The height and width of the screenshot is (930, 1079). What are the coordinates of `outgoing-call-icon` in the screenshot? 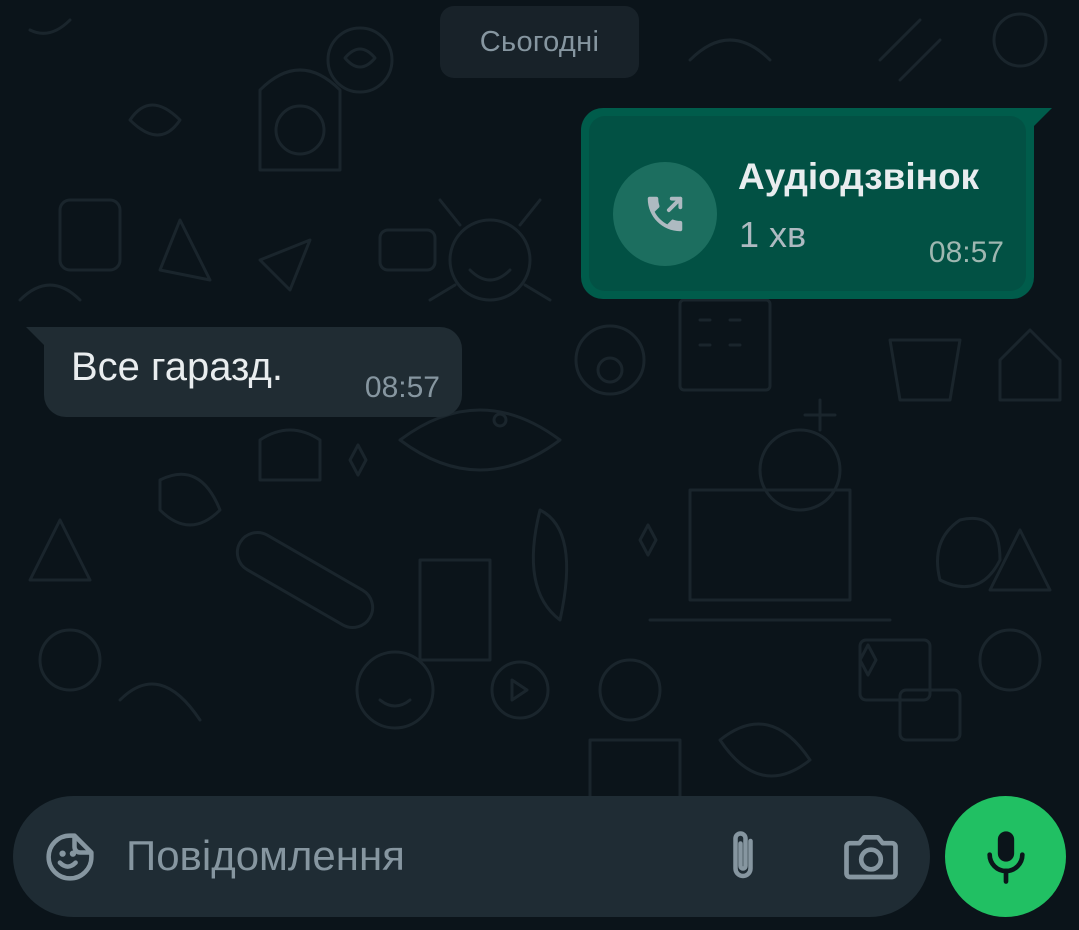 It's located at (665, 214).